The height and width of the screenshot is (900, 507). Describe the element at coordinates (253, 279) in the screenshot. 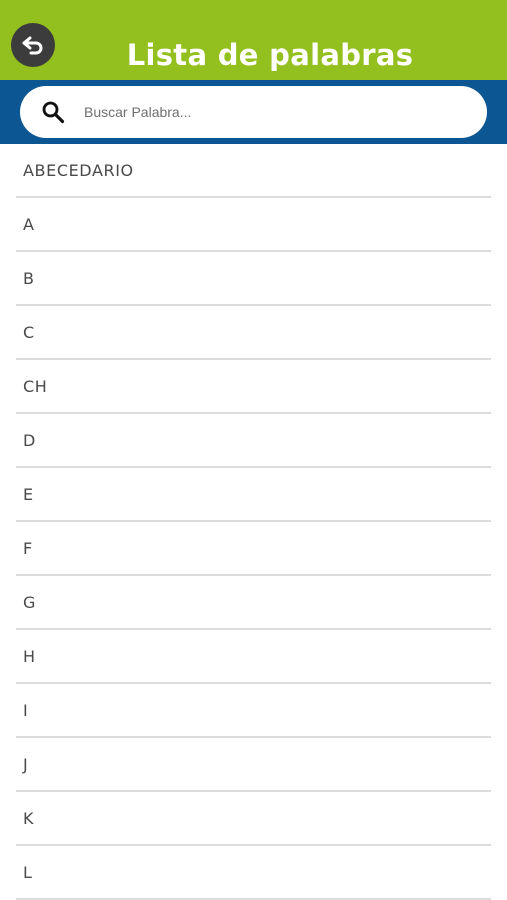

I see `list-item: B` at that location.